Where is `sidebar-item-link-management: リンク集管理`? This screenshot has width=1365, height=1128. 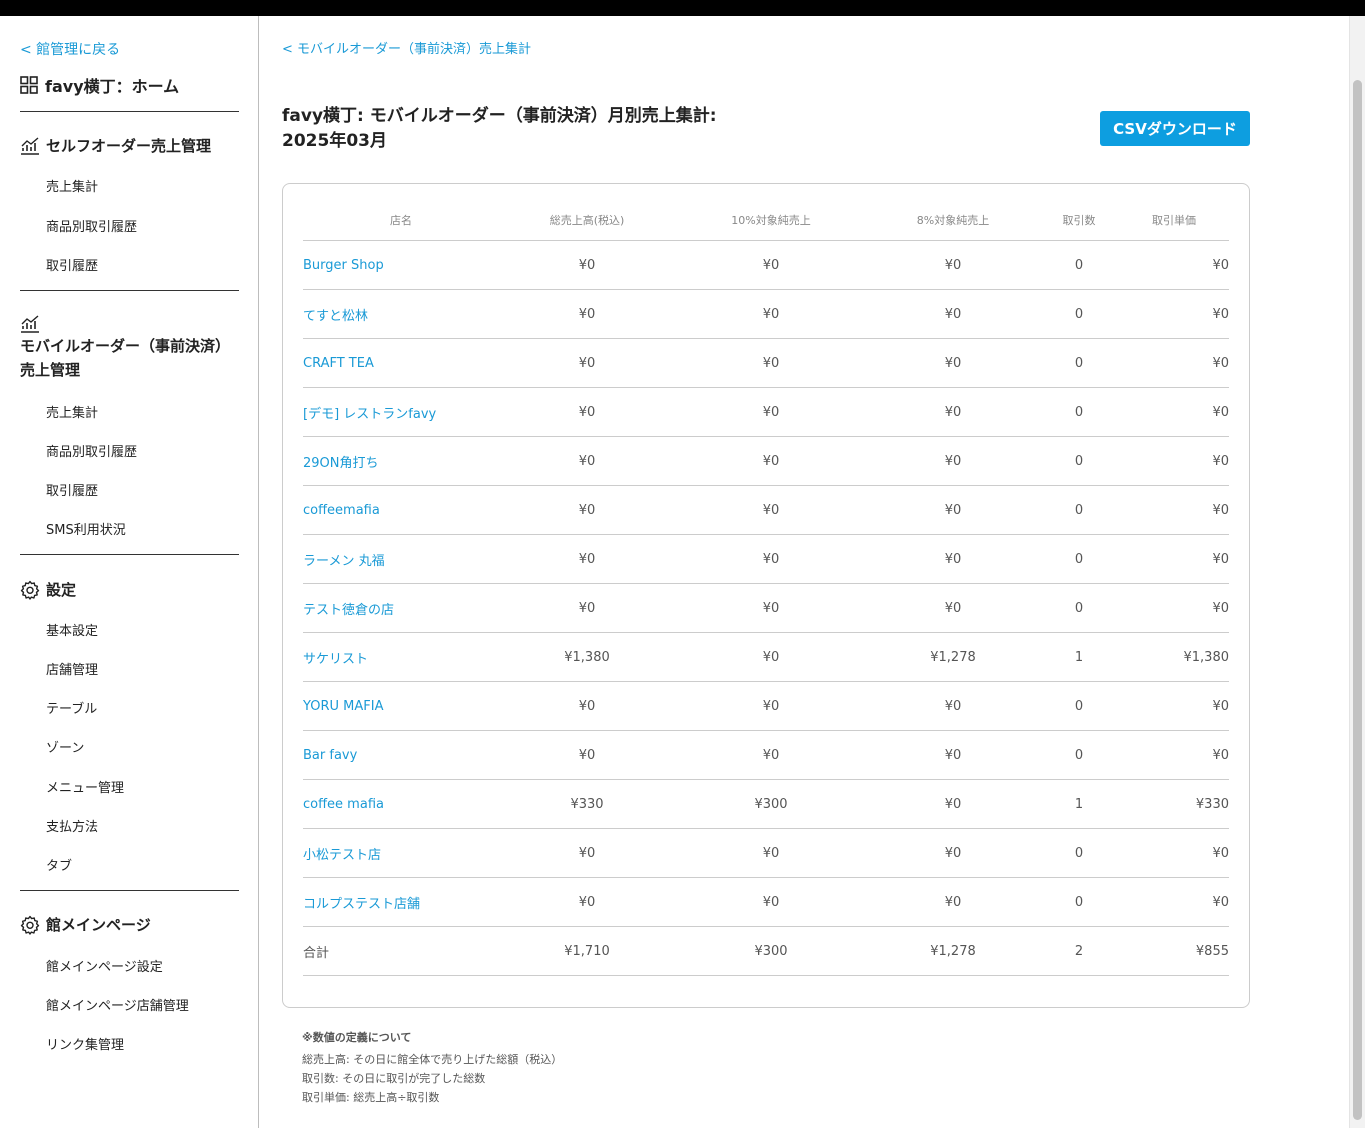 sidebar-item-link-management: リンク集管理 is located at coordinates (85, 1043).